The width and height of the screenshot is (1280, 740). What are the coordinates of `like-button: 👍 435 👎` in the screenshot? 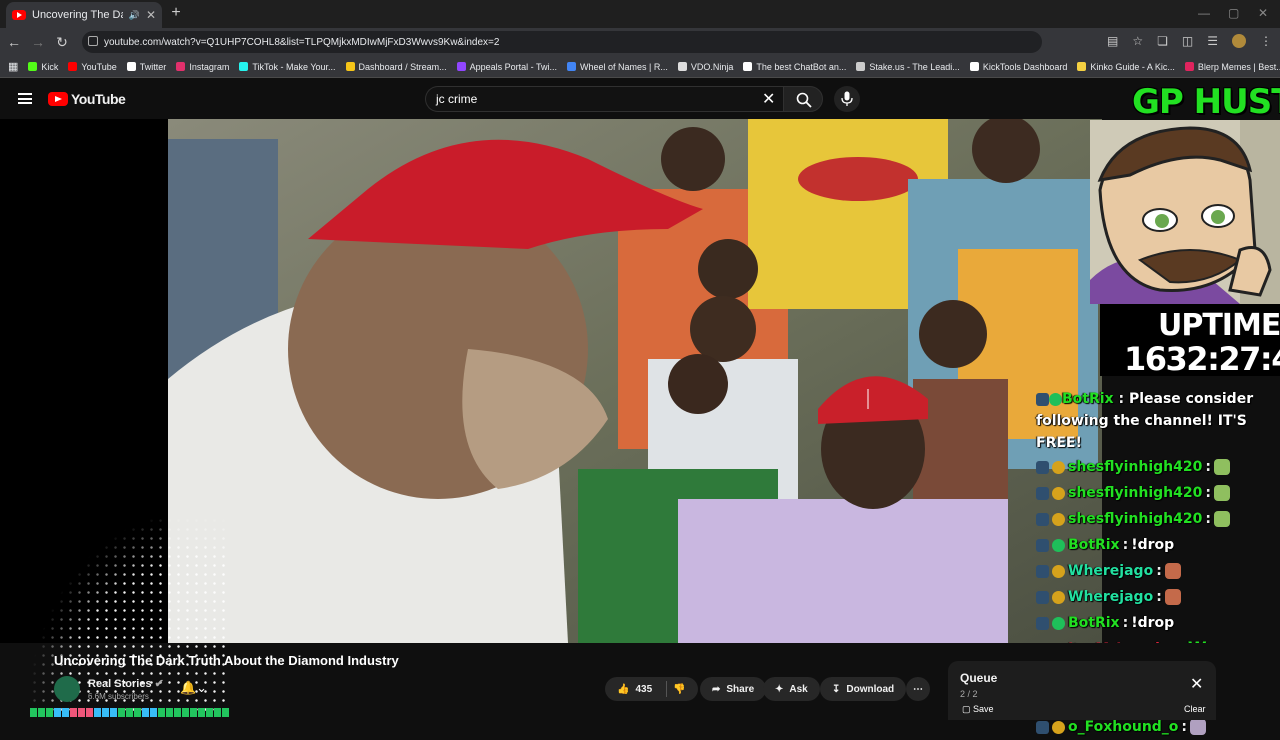 It's located at (651, 689).